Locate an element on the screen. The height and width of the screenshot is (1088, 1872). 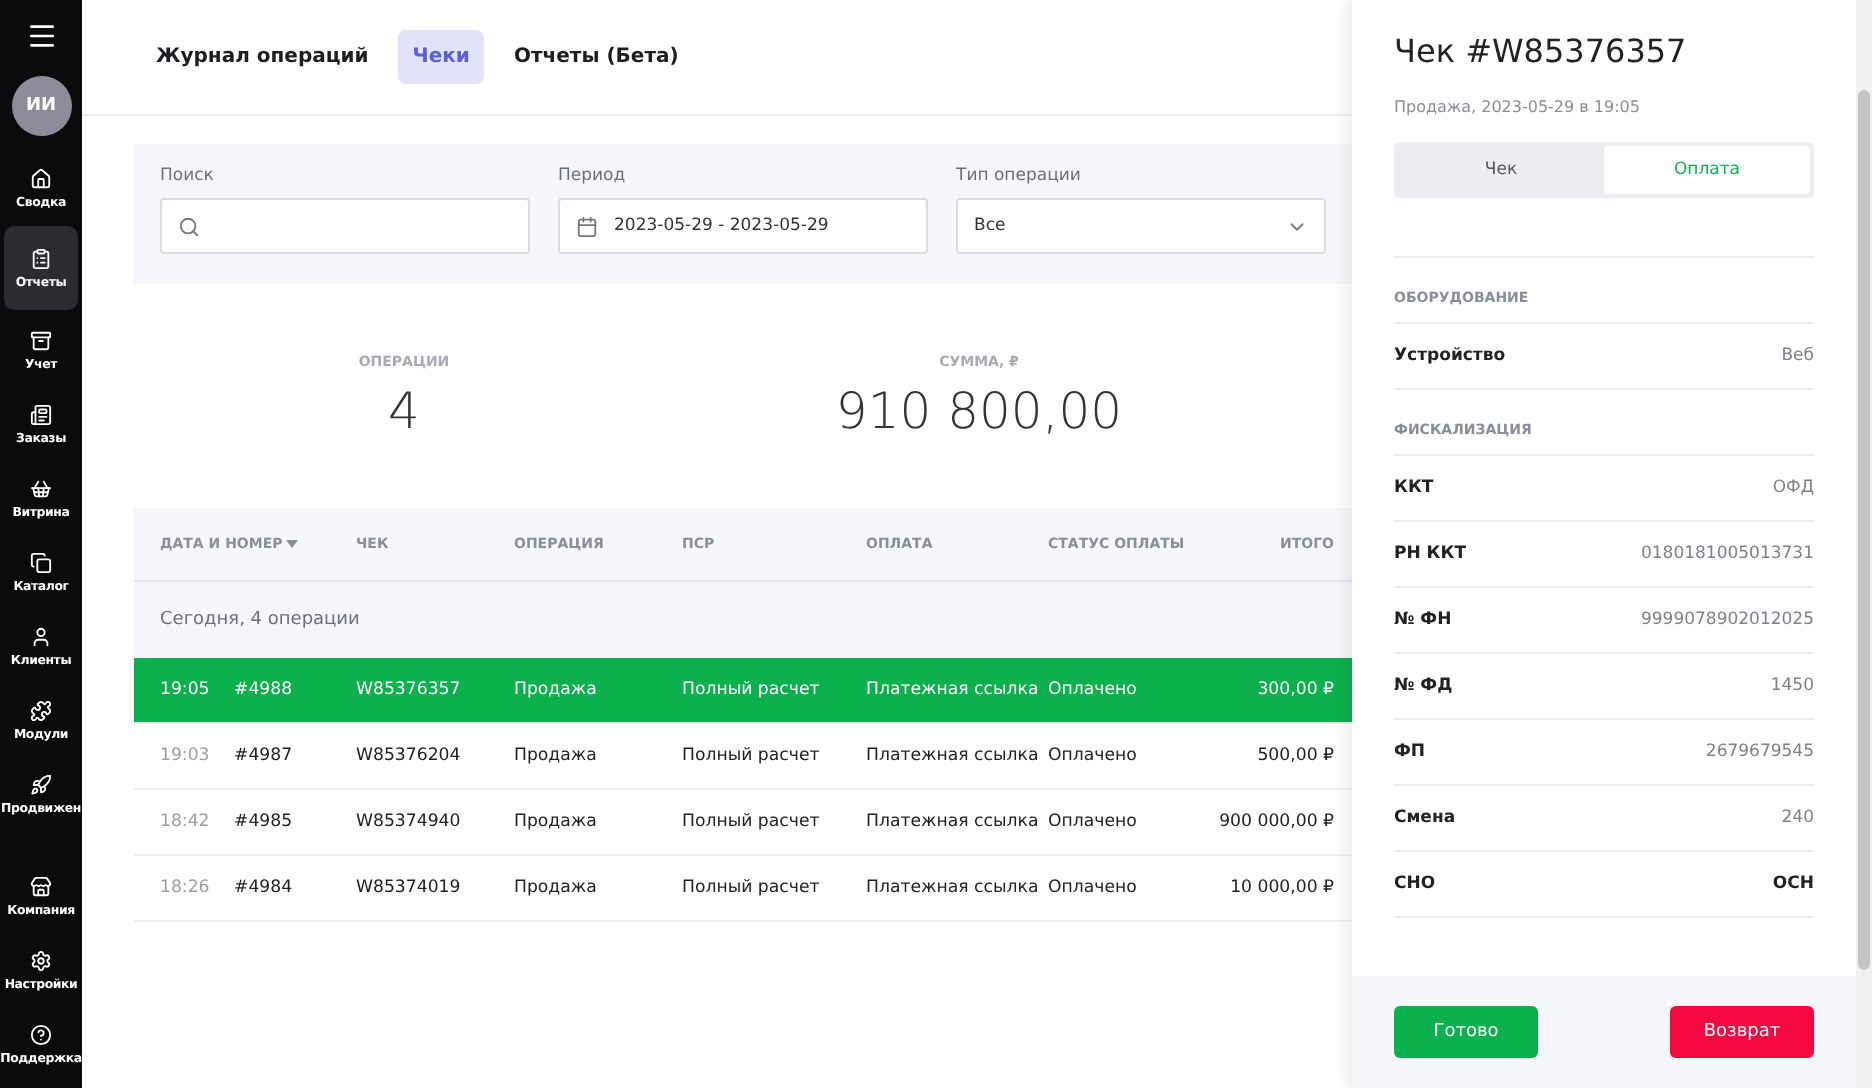
group-row: Сегодня, 4 операции is located at coordinates (743, 620).